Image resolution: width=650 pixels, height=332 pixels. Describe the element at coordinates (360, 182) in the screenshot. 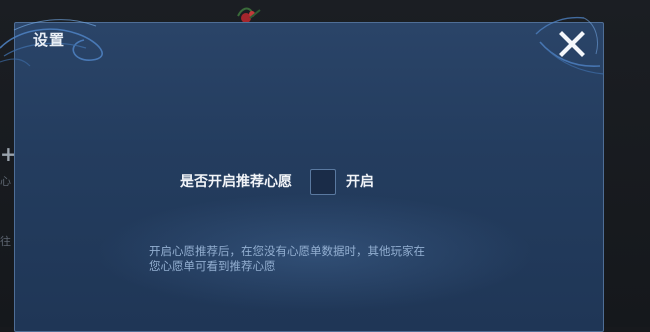

I see `enable-label: 开启` at that location.